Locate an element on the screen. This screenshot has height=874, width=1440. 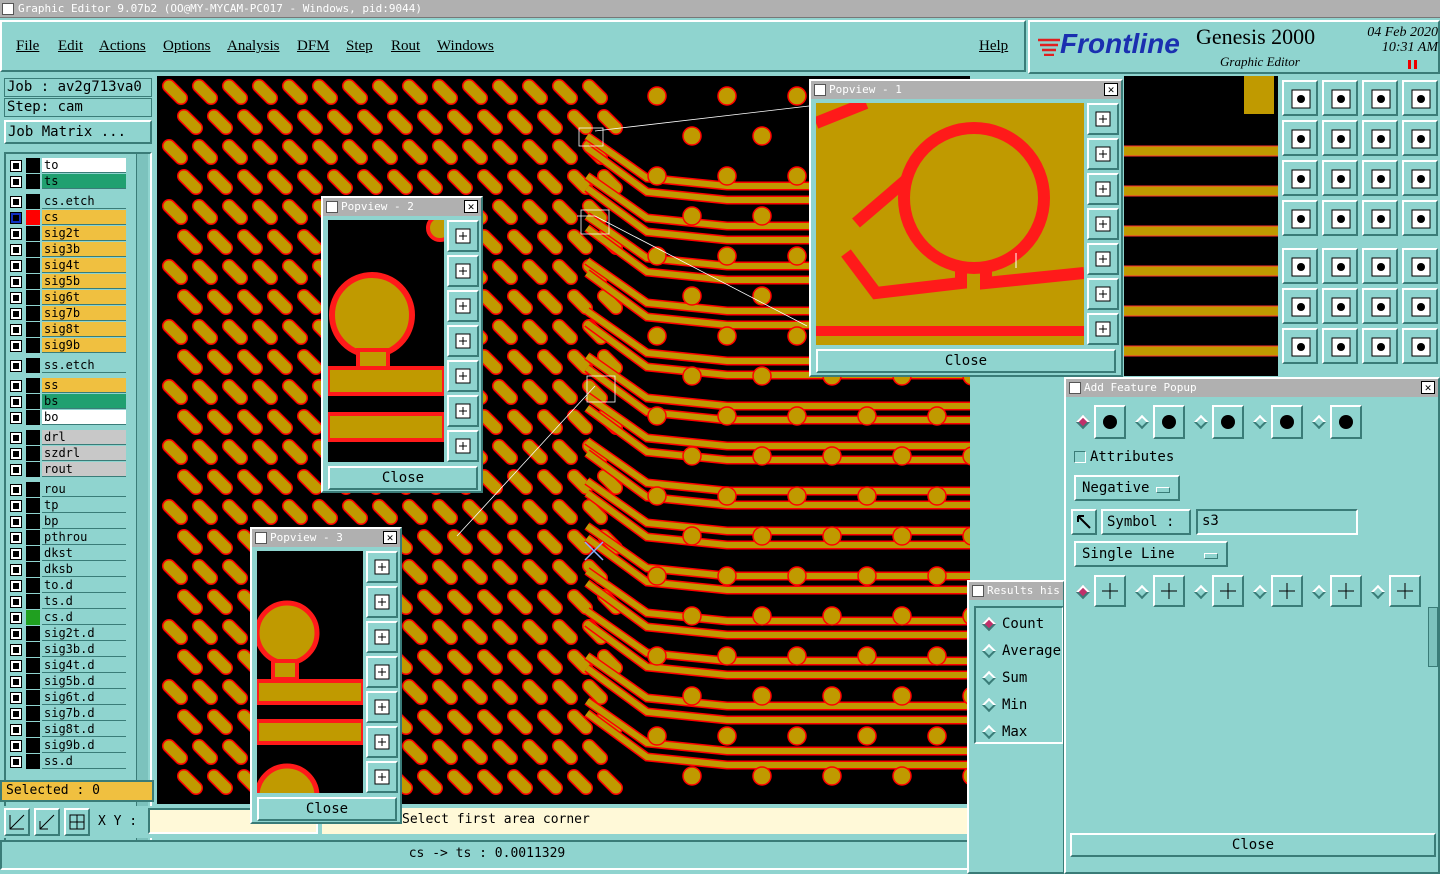
results-titlebar: Results his is located at coordinates (1016, 591).